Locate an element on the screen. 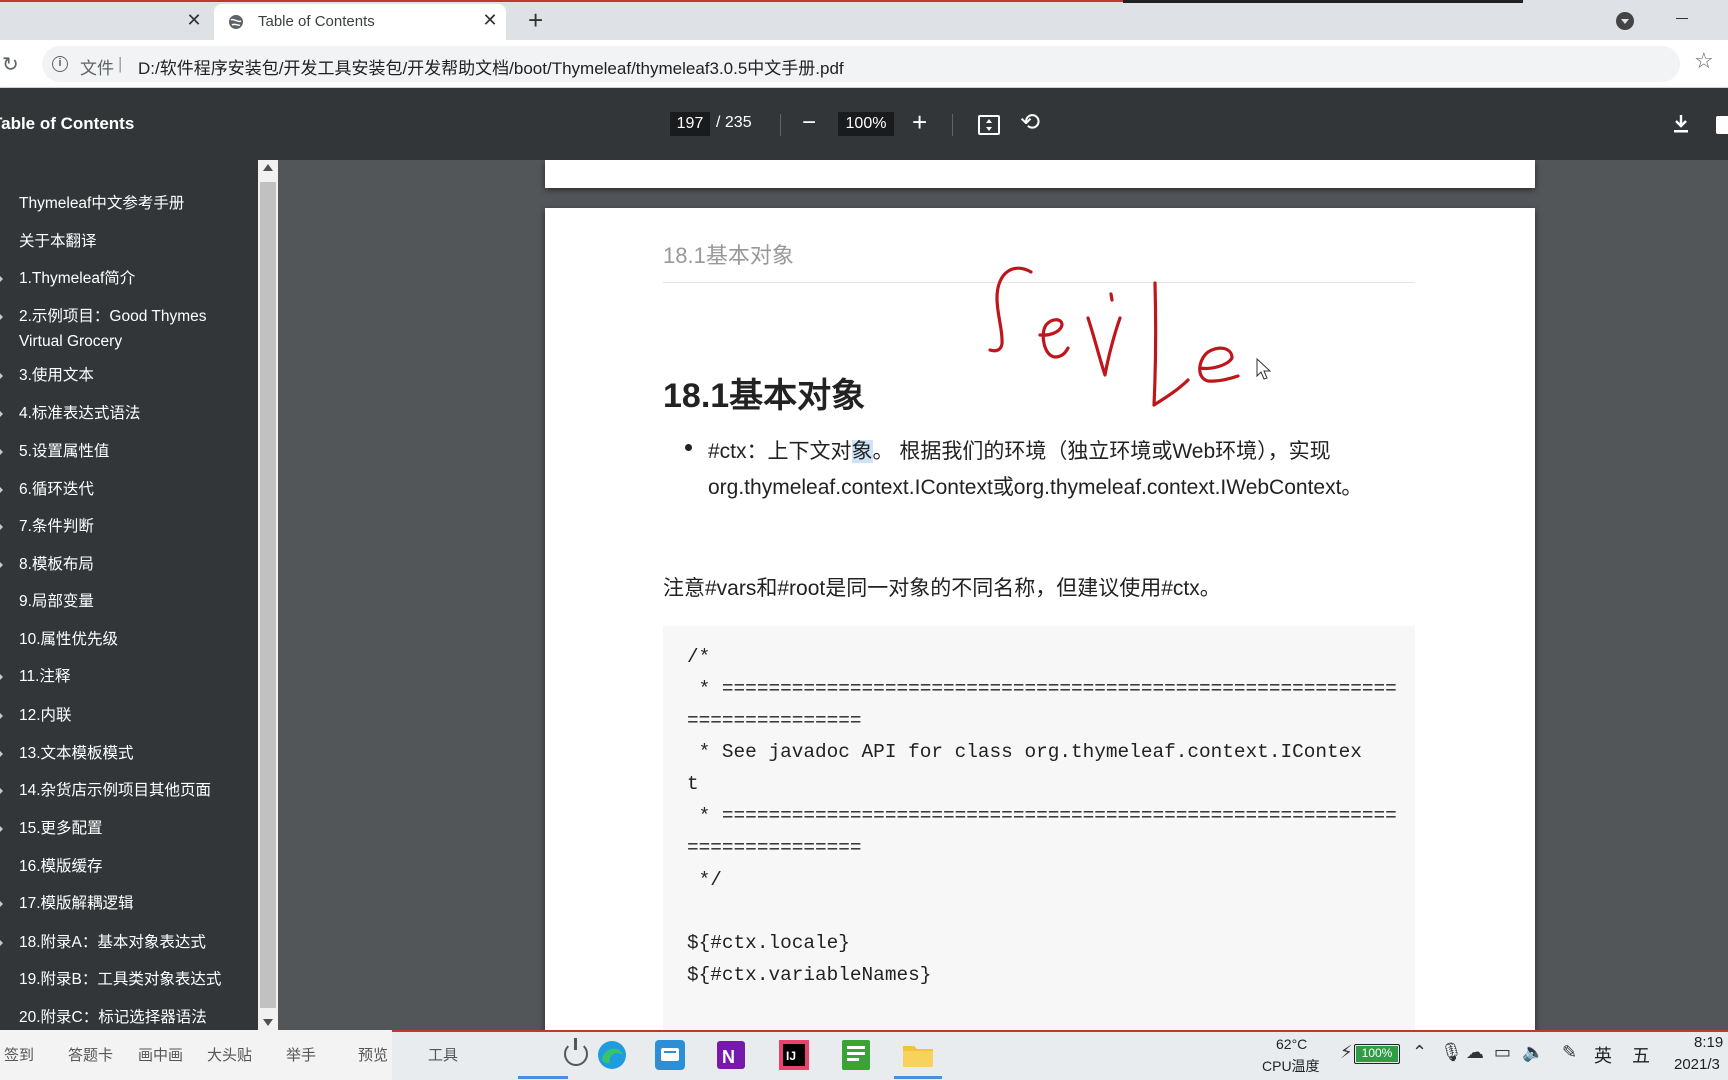 The height and width of the screenshot is (1080, 1728). section-heading: 18.1基本对象 is located at coordinates (764, 396).